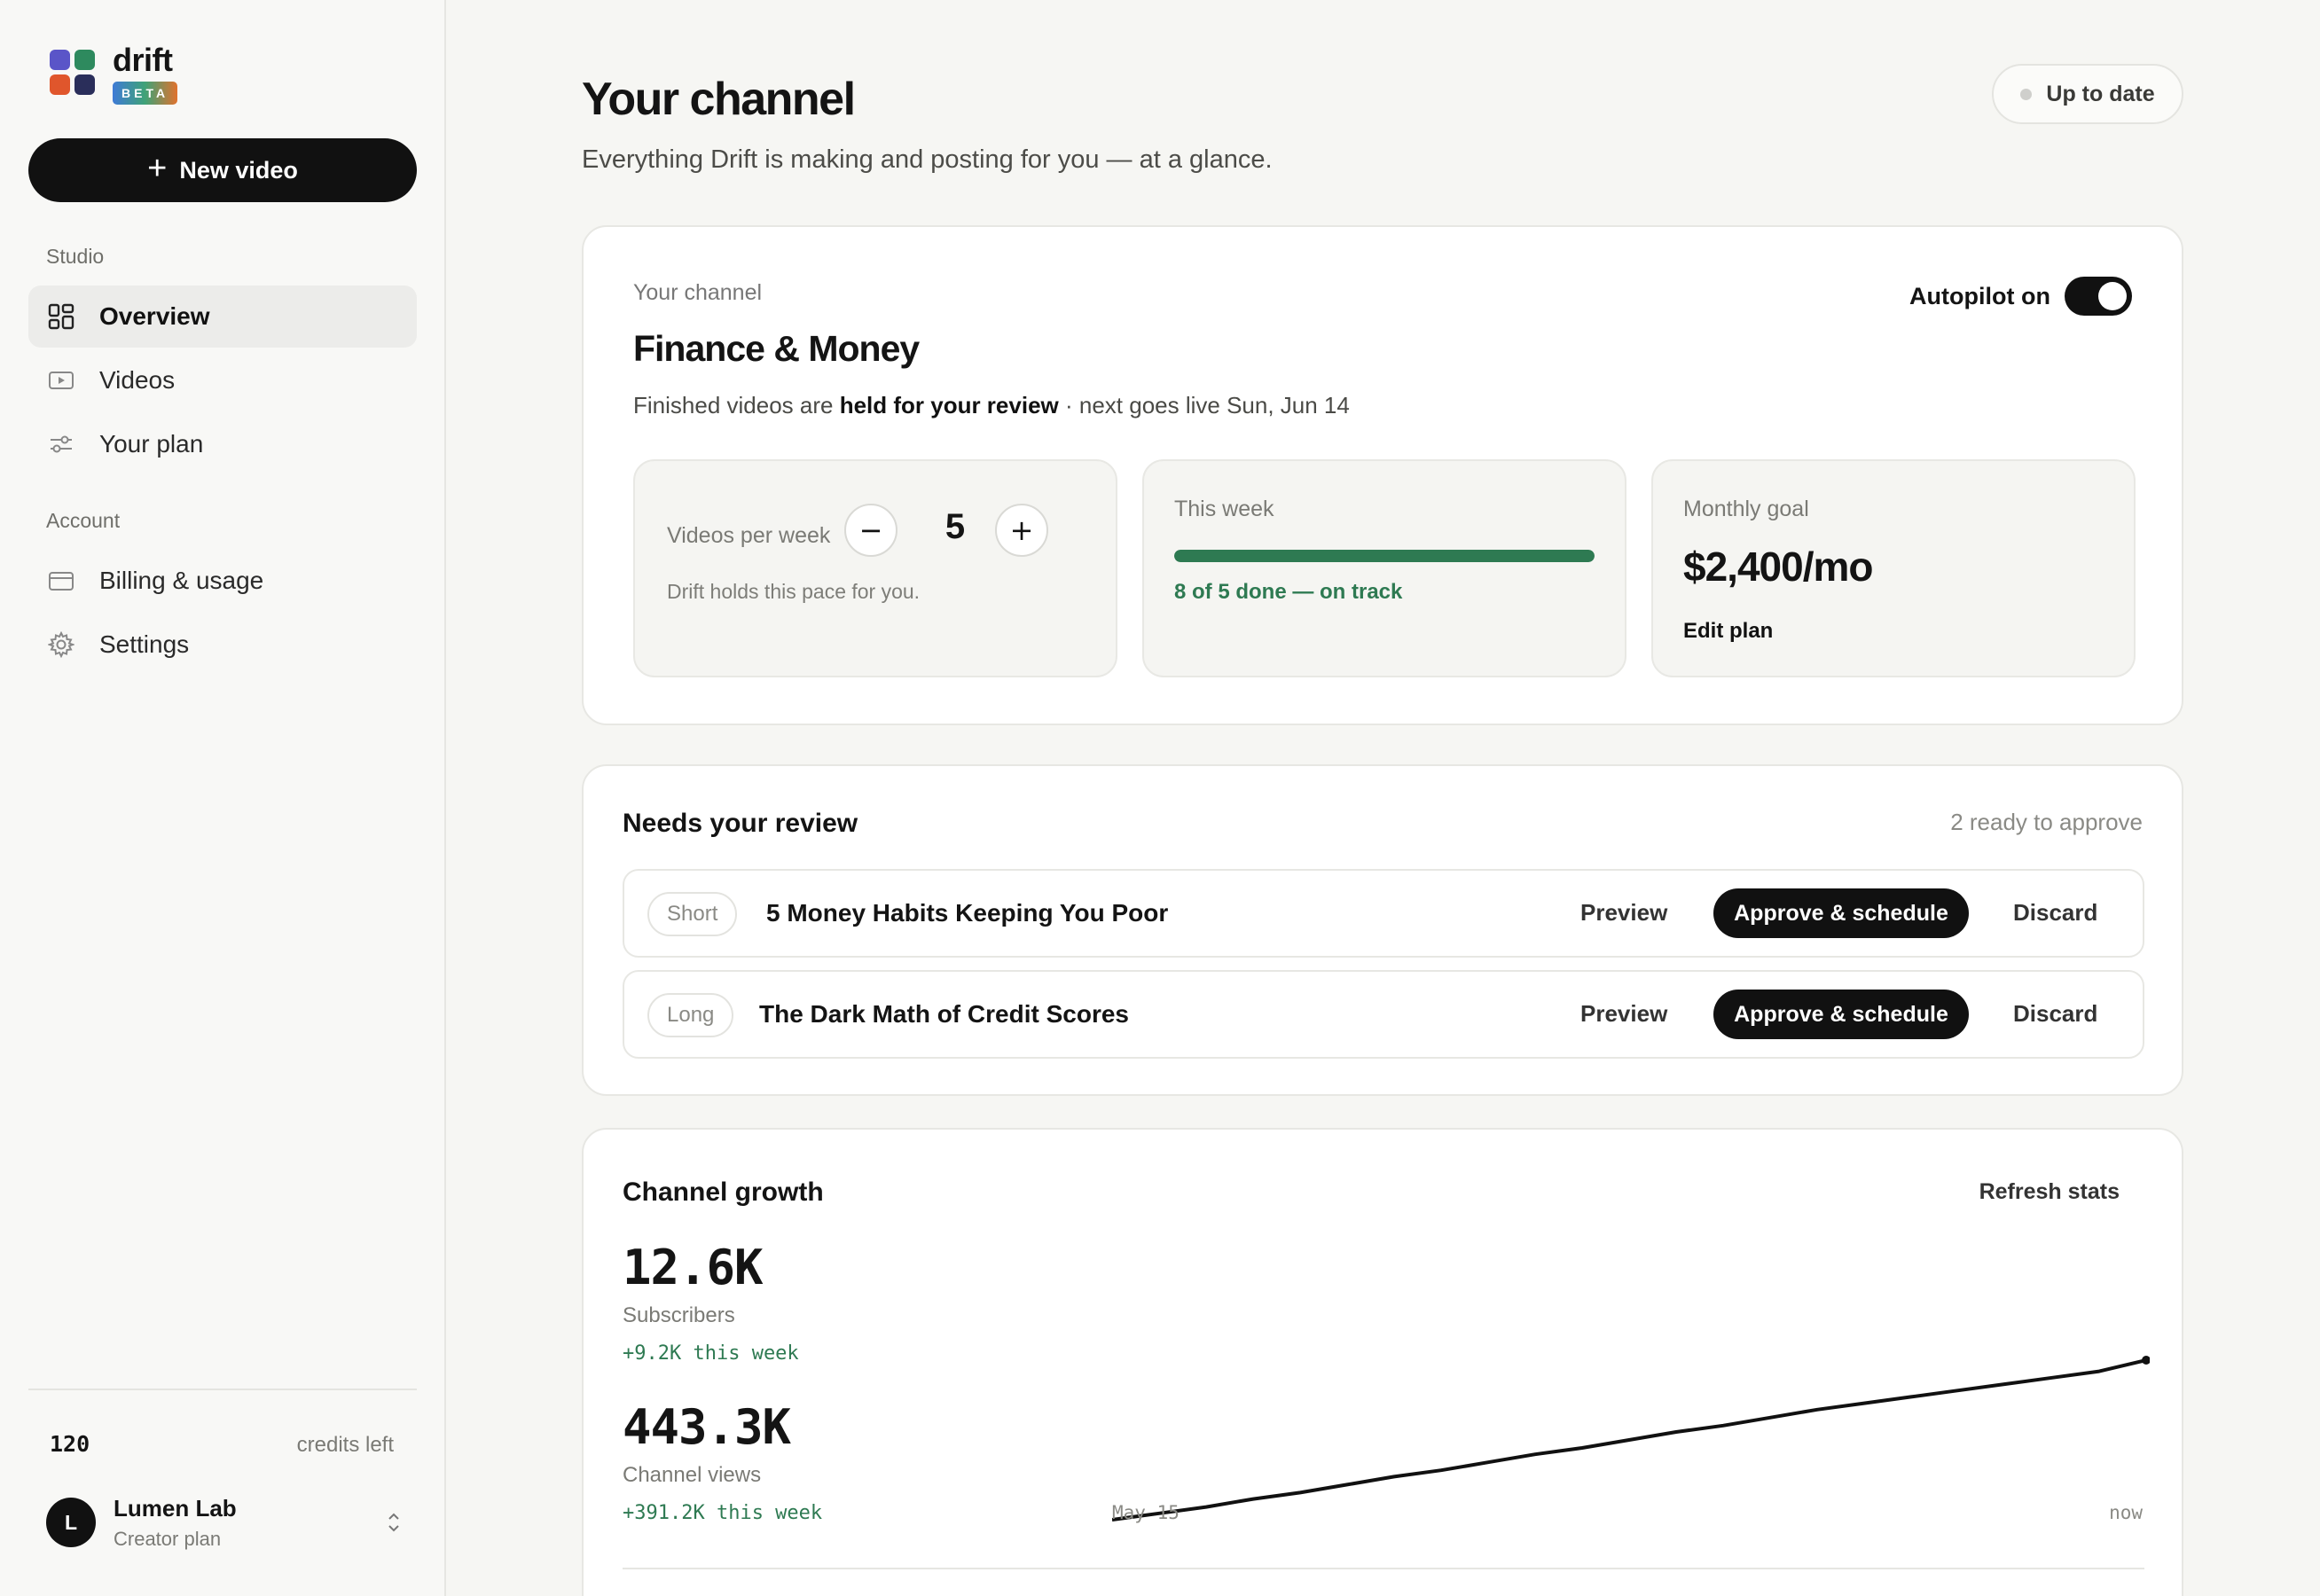  Describe the element at coordinates (698, 292) in the screenshot. I see `channel-label: Your channel` at that location.